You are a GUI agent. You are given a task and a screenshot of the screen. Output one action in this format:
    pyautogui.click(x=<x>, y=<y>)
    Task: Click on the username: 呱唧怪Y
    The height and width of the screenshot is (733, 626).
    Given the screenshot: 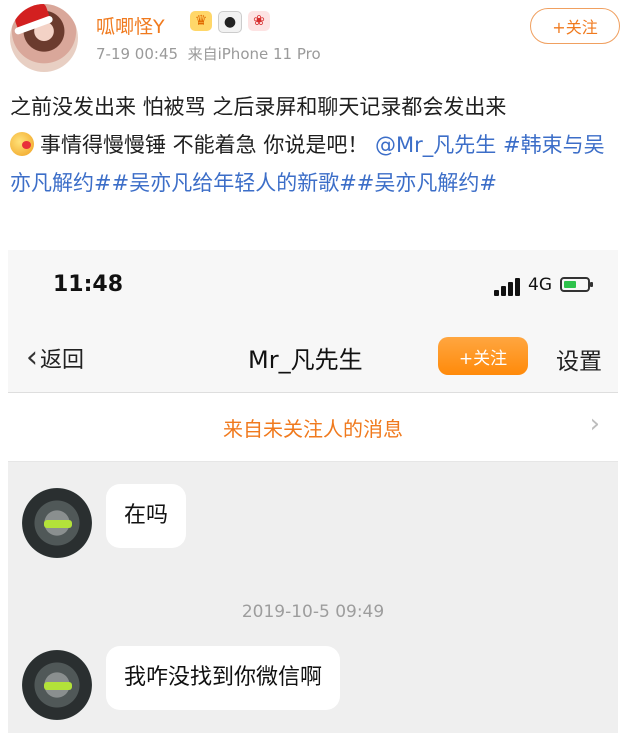 What is the action you would take?
    pyautogui.click(x=130, y=25)
    